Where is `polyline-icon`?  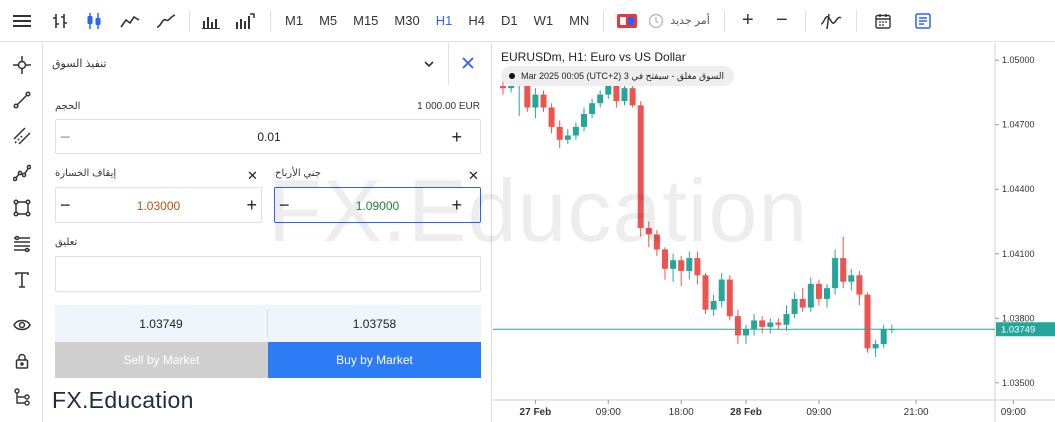 polyline-icon is located at coordinates (21, 173).